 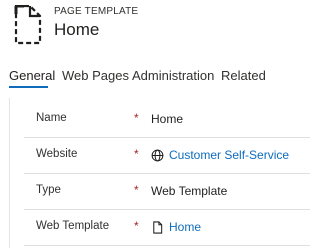 I want to click on tab-related: Related, so click(x=243, y=75).